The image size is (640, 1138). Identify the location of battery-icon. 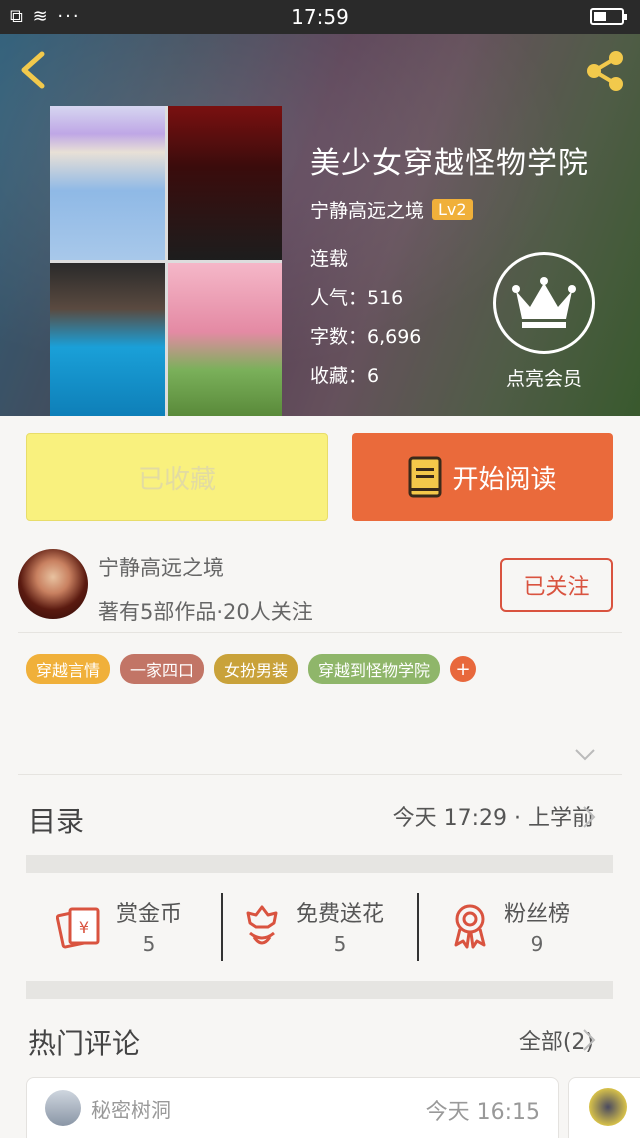
(608, 16).